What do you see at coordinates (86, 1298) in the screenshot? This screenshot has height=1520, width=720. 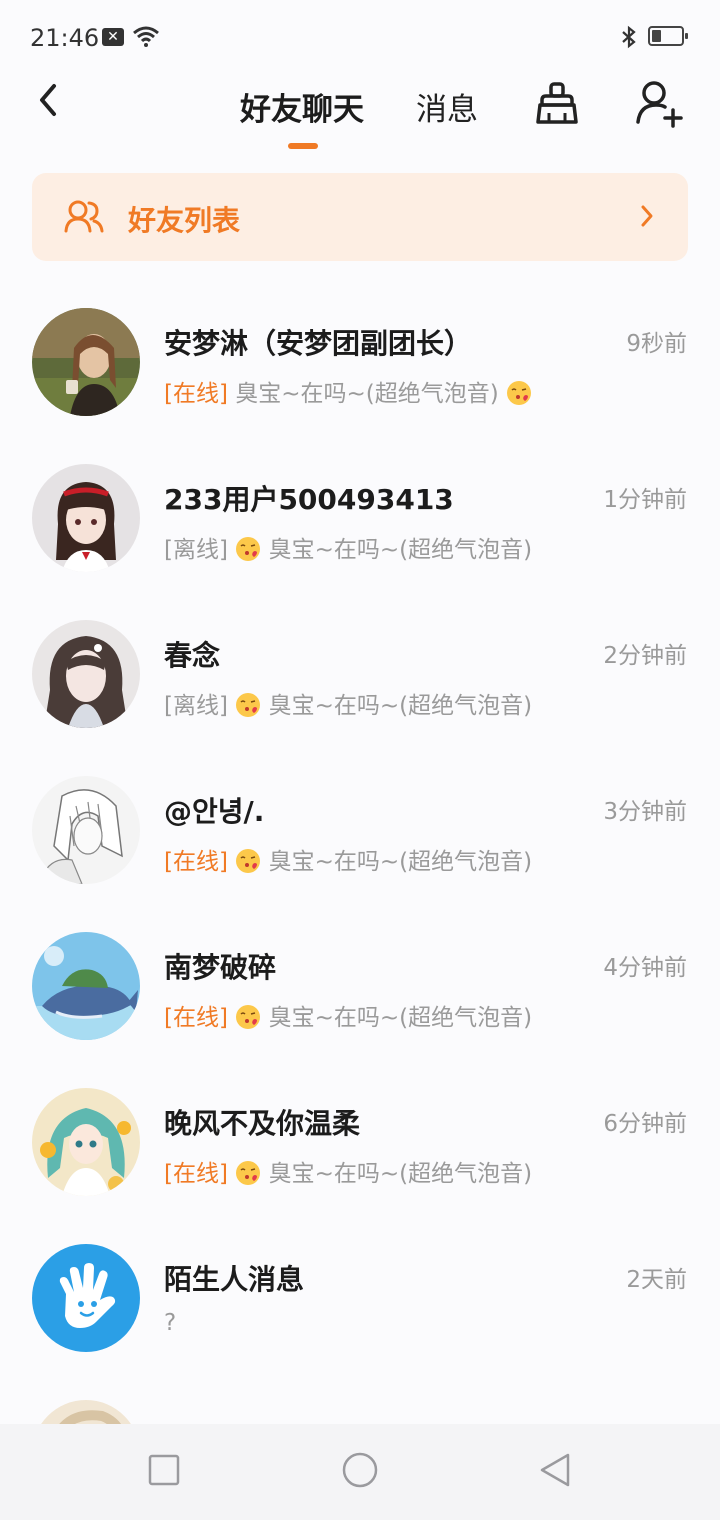 I see `waving-hand-icon` at bounding box center [86, 1298].